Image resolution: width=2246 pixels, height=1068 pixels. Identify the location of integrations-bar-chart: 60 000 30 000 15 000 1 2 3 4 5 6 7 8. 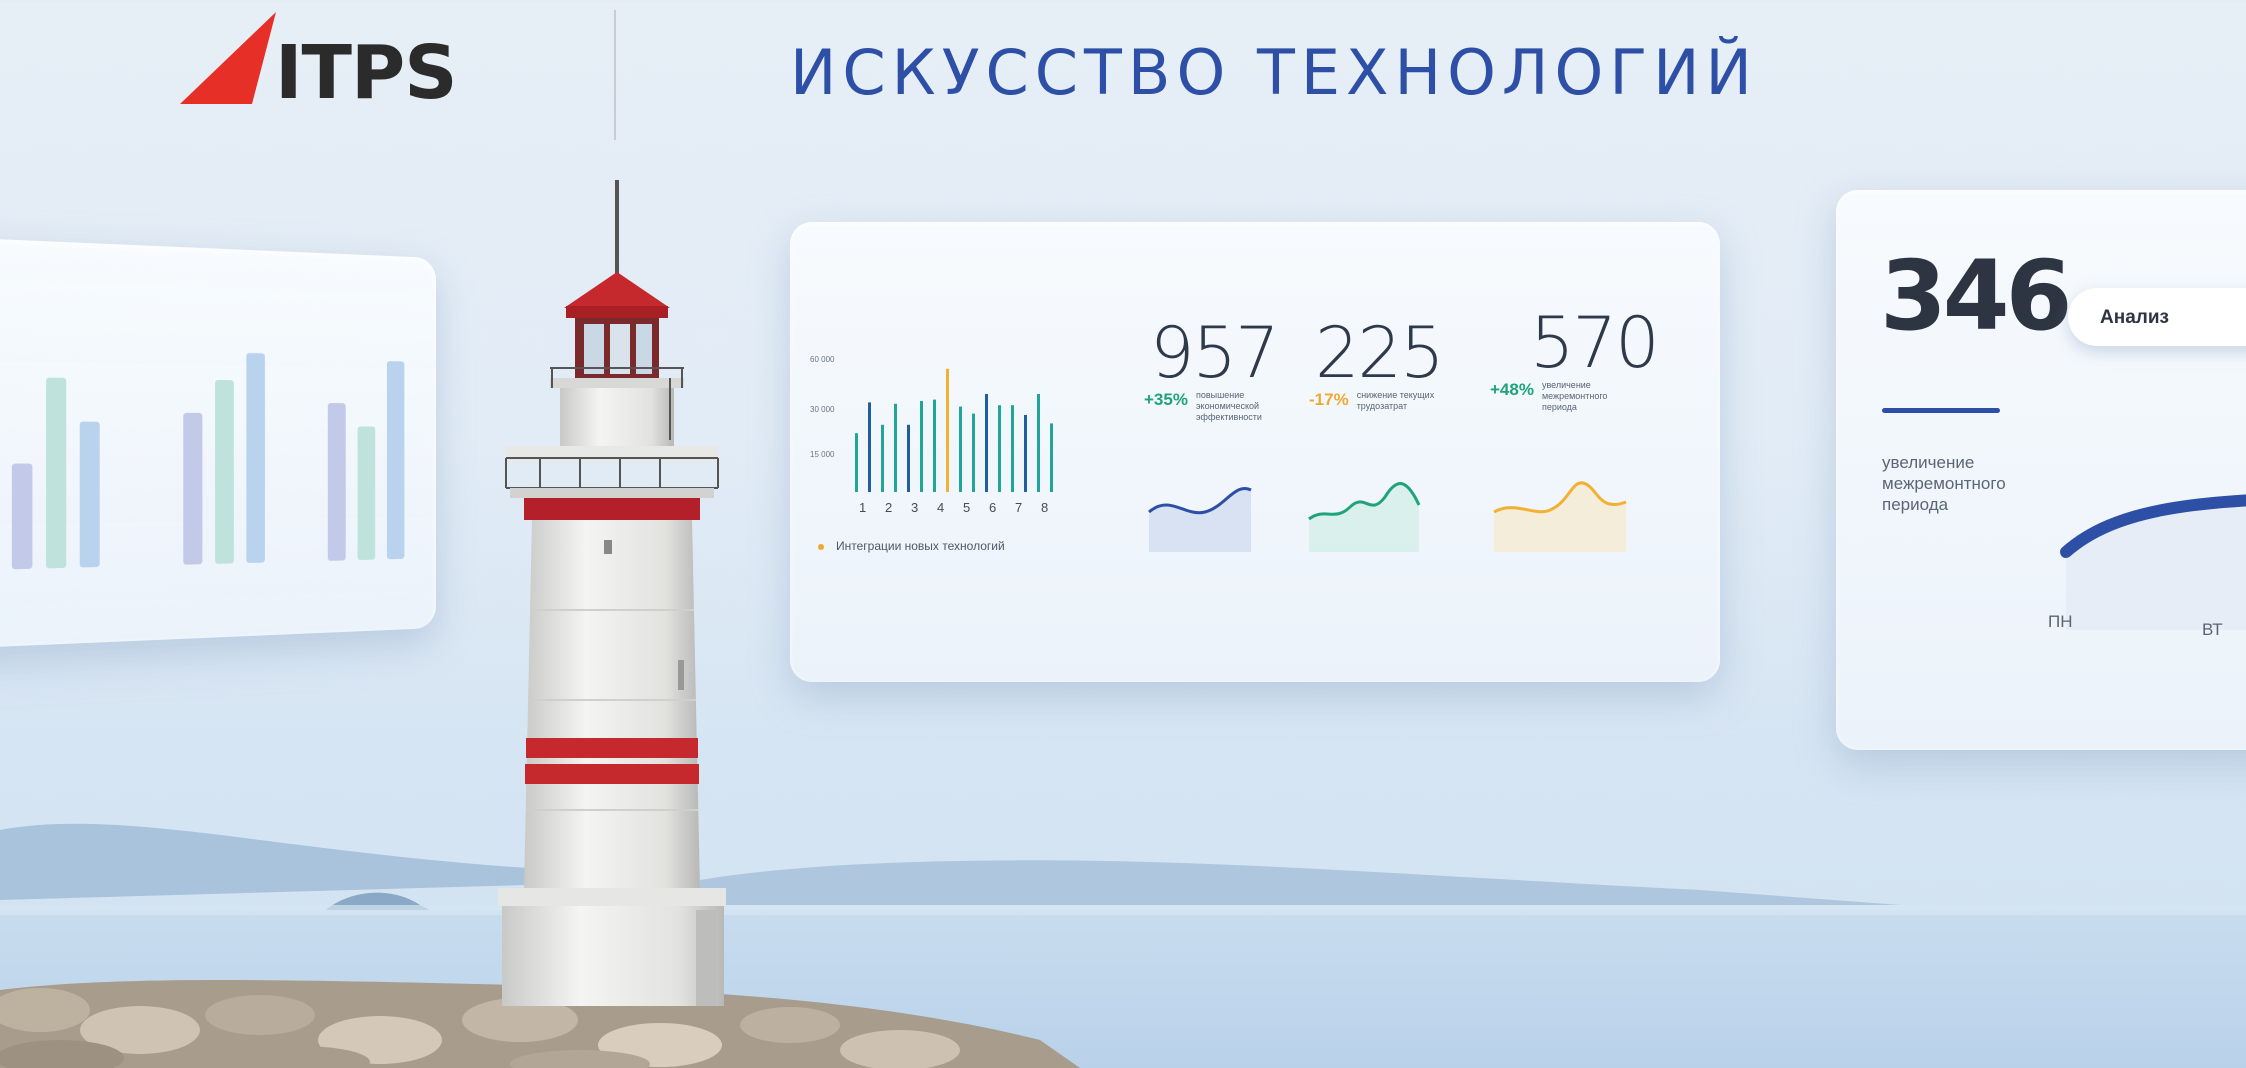
(931, 435).